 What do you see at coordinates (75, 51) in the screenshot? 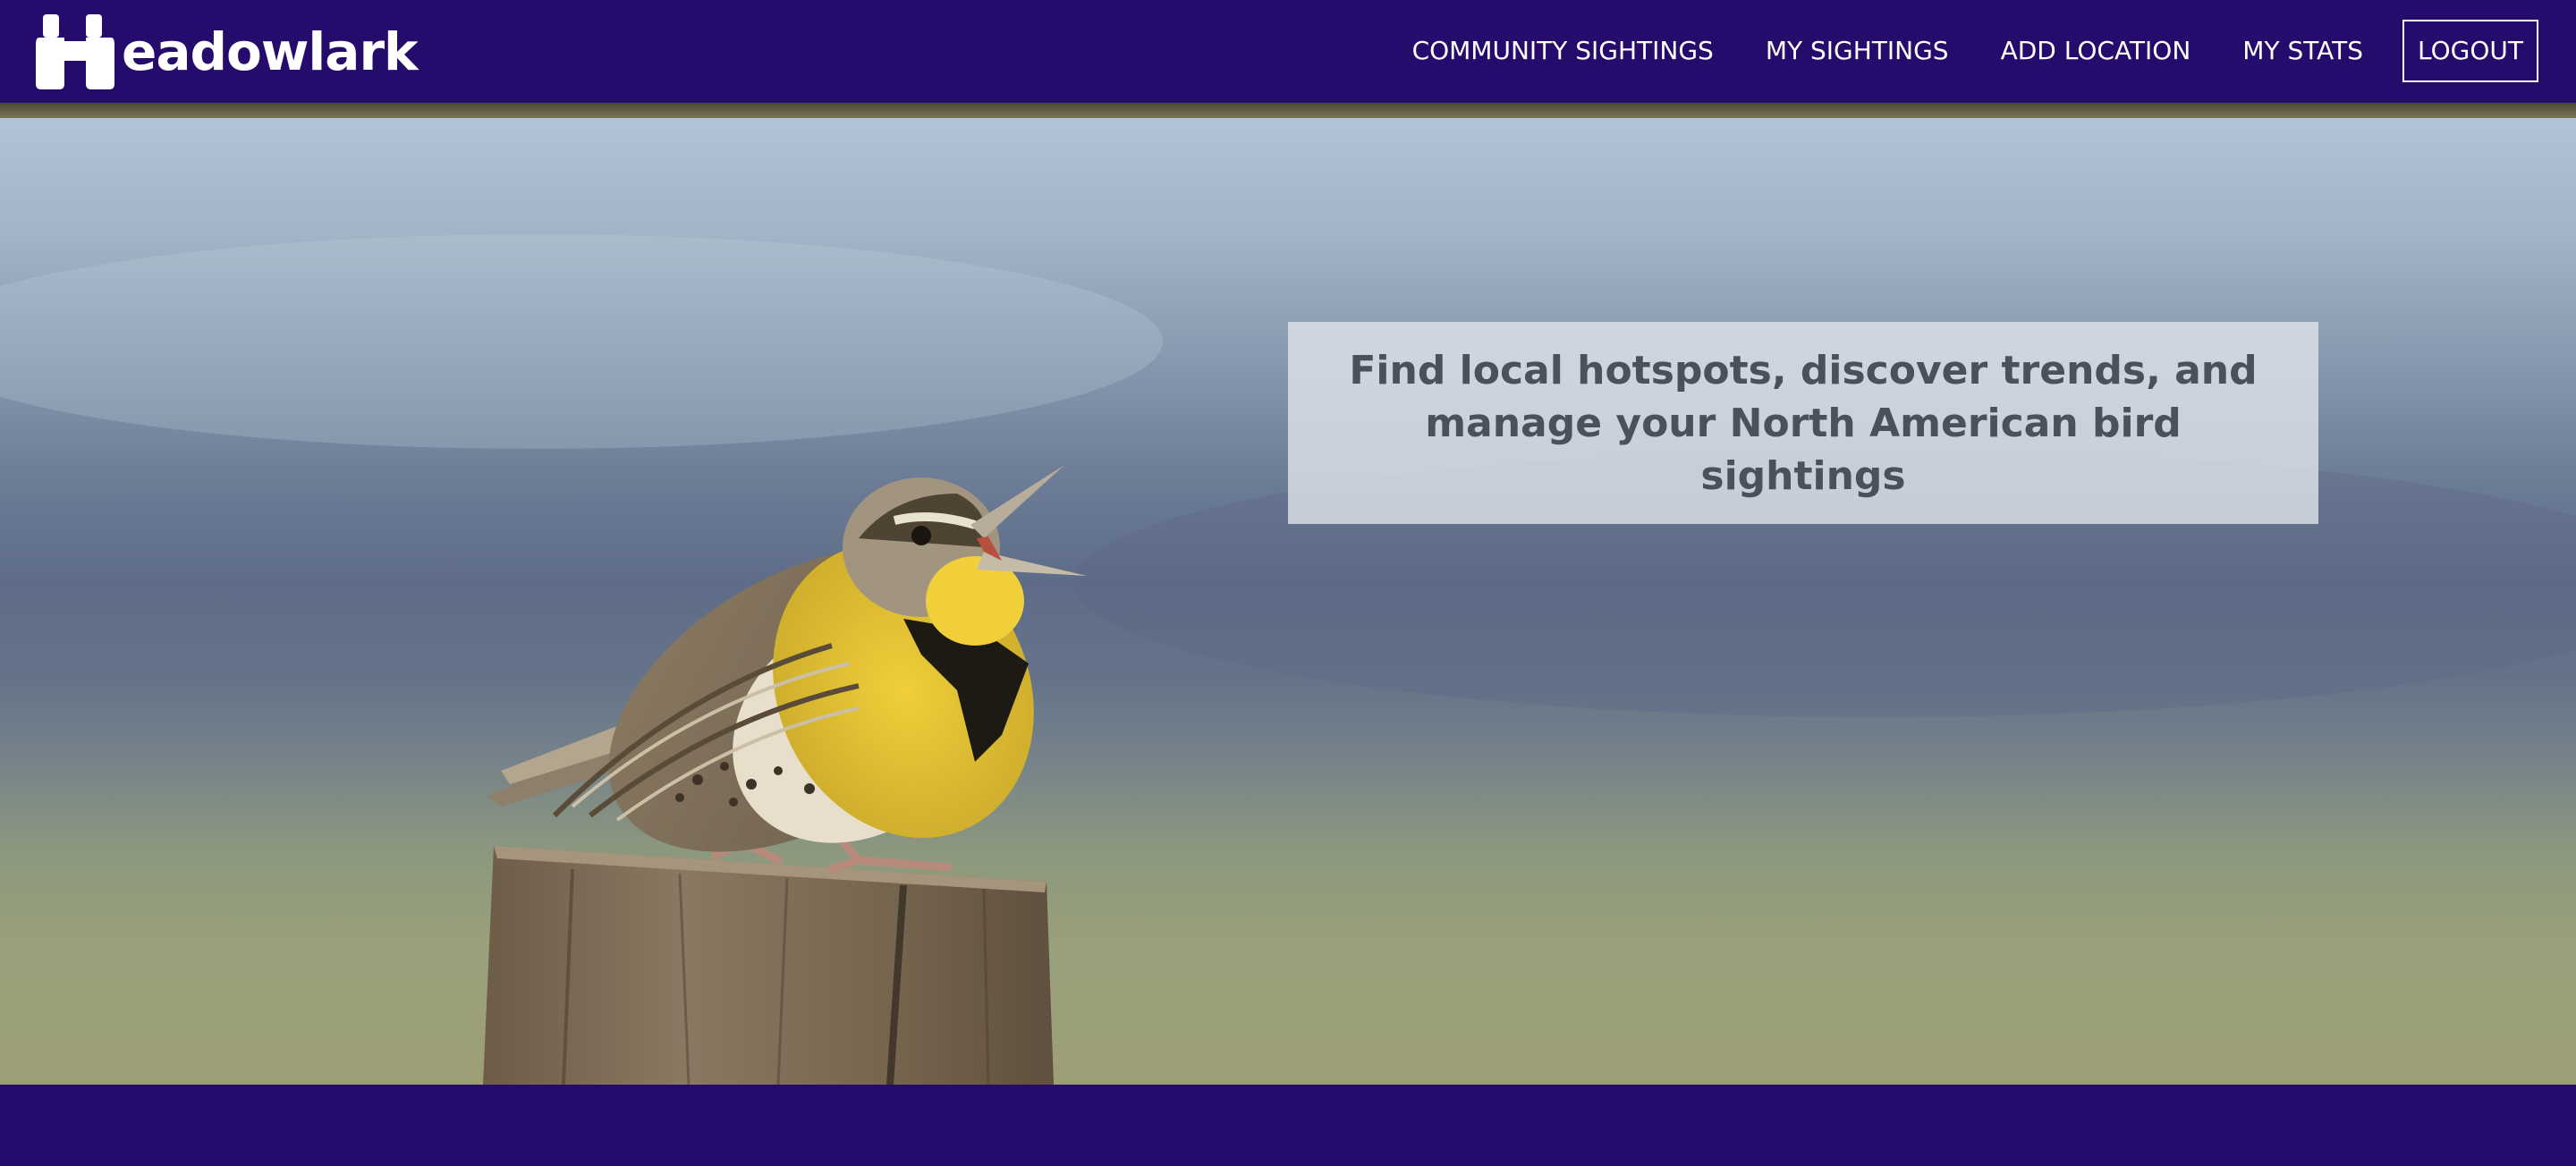
I see `binoculars-icon` at bounding box center [75, 51].